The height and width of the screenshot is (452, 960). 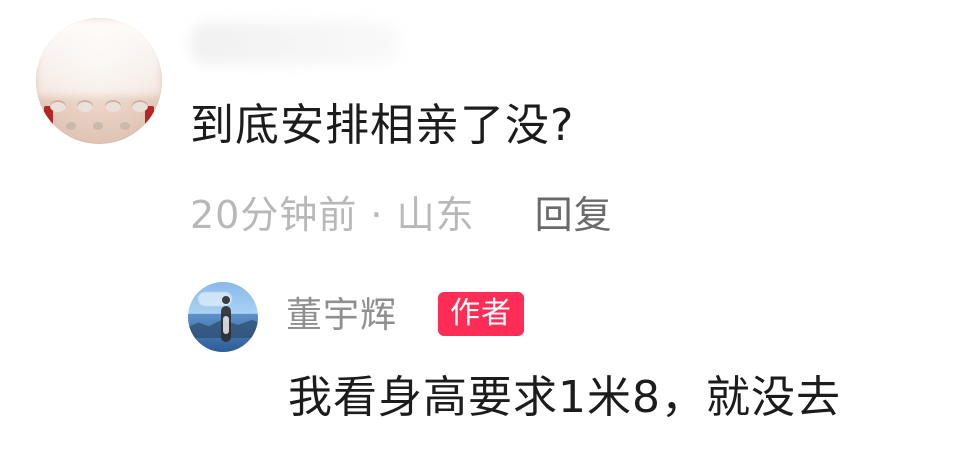 What do you see at coordinates (574, 215) in the screenshot?
I see `reply-button: 回复` at bounding box center [574, 215].